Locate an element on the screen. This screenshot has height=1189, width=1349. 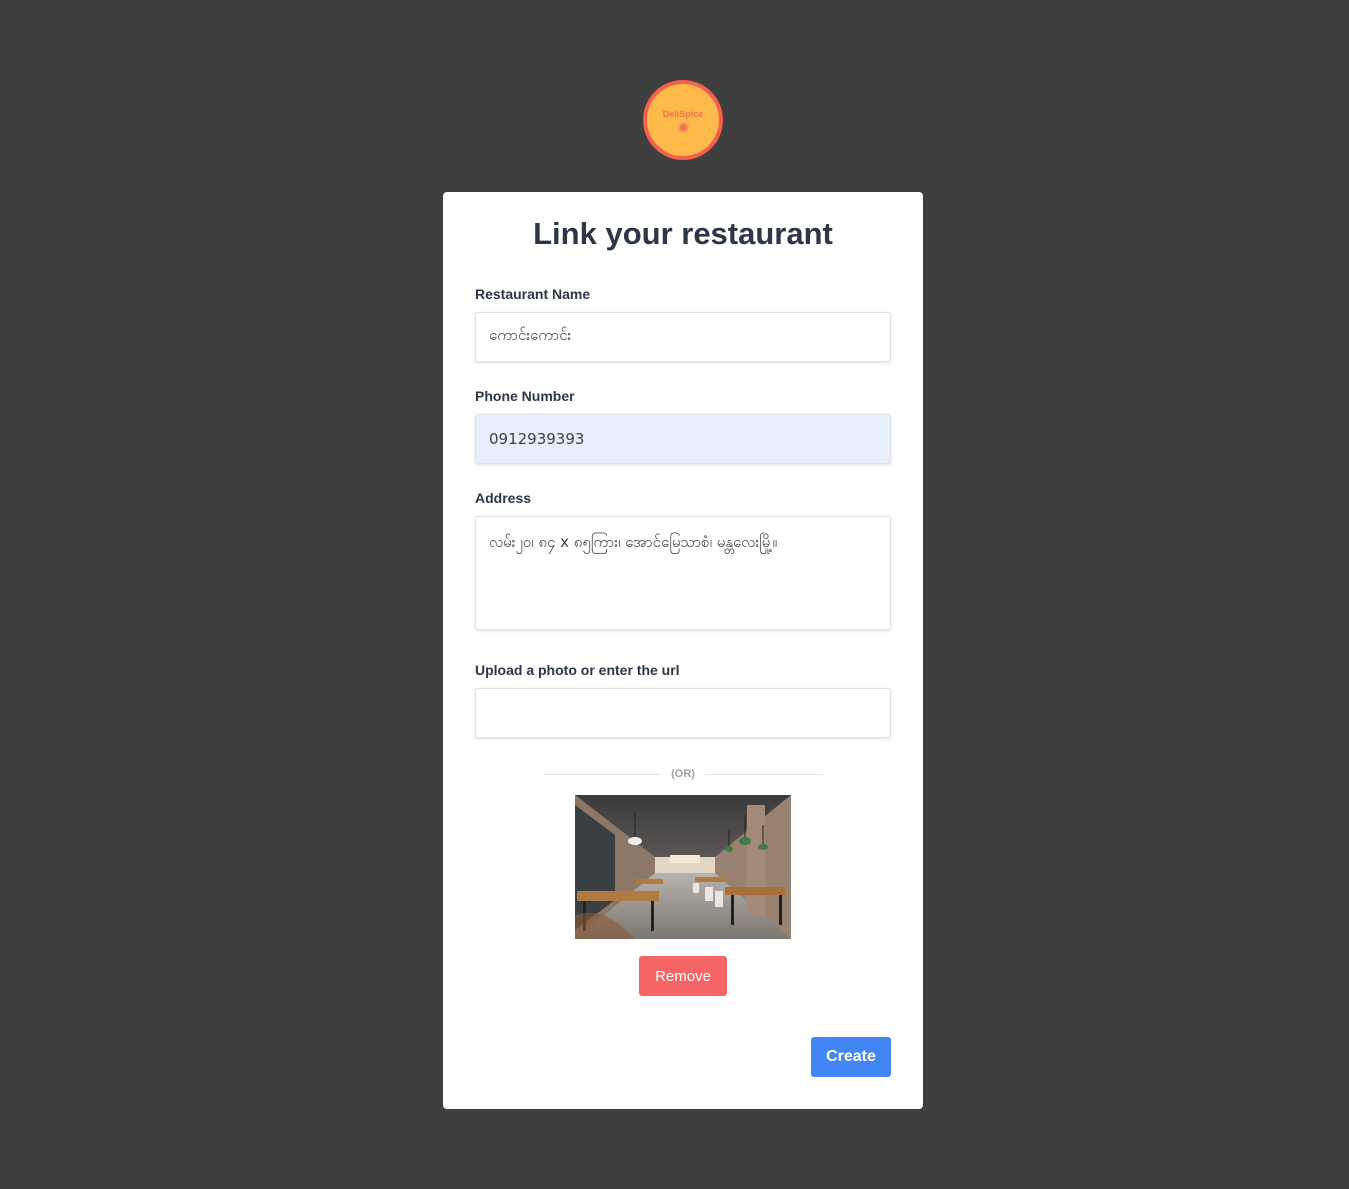
restaurant-name-value: ကောင်းကောင်း is located at coordinates (530, 335).